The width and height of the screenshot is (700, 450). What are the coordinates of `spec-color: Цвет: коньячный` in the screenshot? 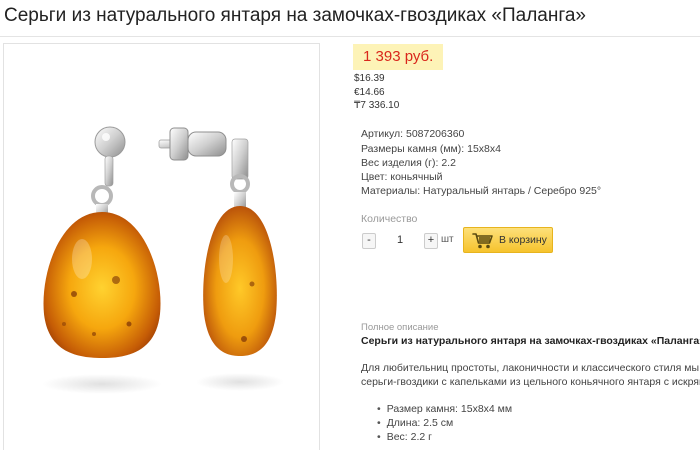 It's located at (402, 177).